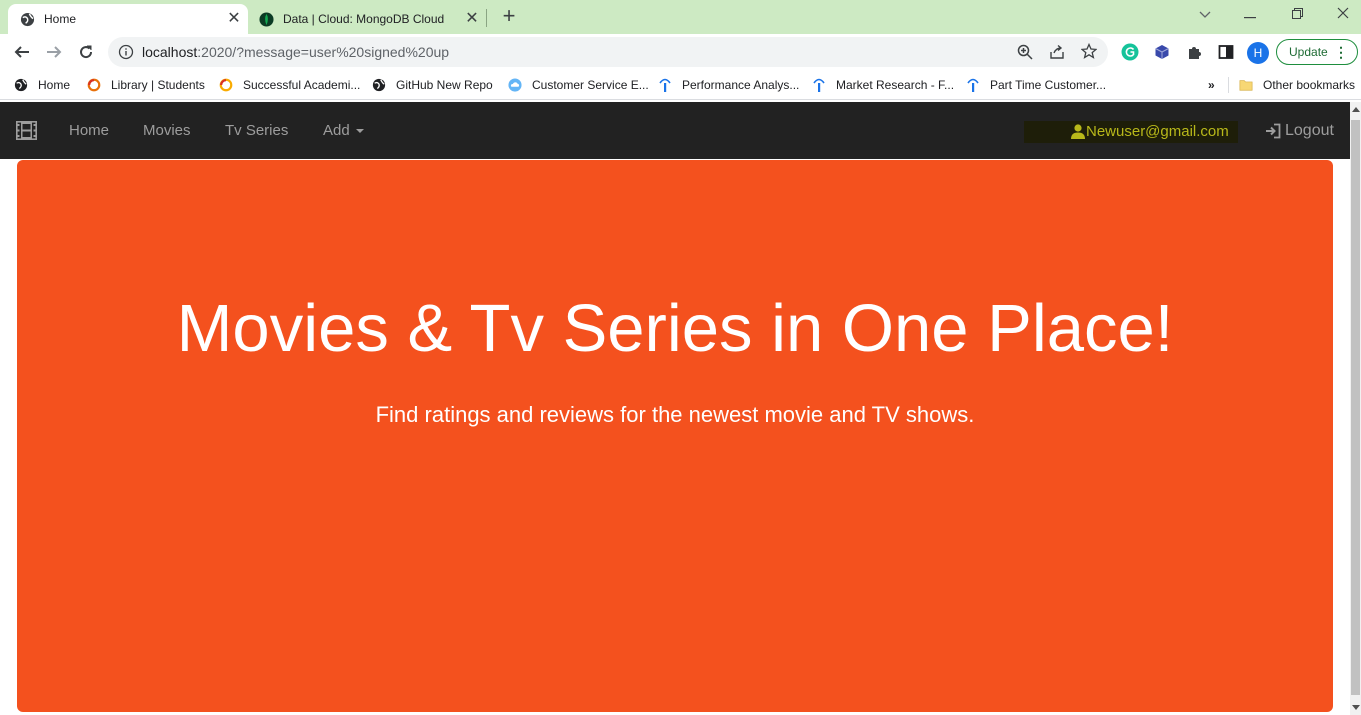 The height and width of the screenshot is (715, 1361). Describe the element at coordinates (54, 85) in the screenshot. I see `bookmark-label: Home` at that location.